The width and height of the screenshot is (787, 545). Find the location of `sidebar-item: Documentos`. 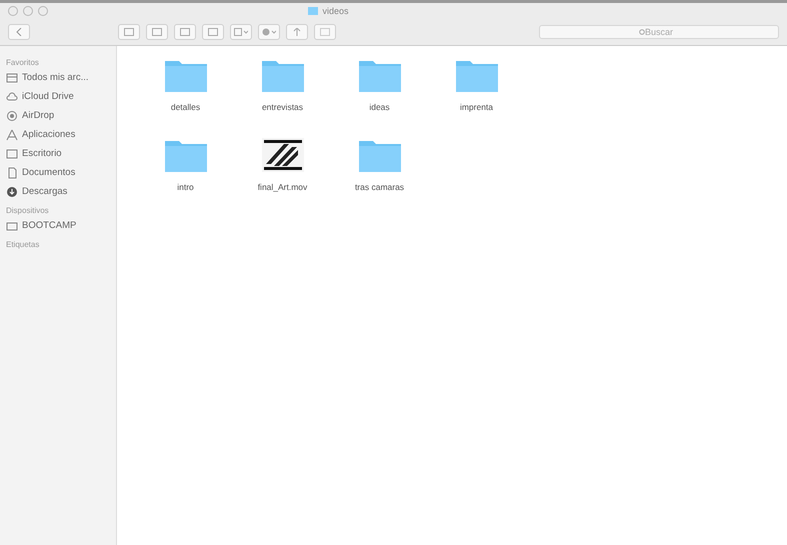

sidebar-item: Documentos is located at coordinates (49, 172).